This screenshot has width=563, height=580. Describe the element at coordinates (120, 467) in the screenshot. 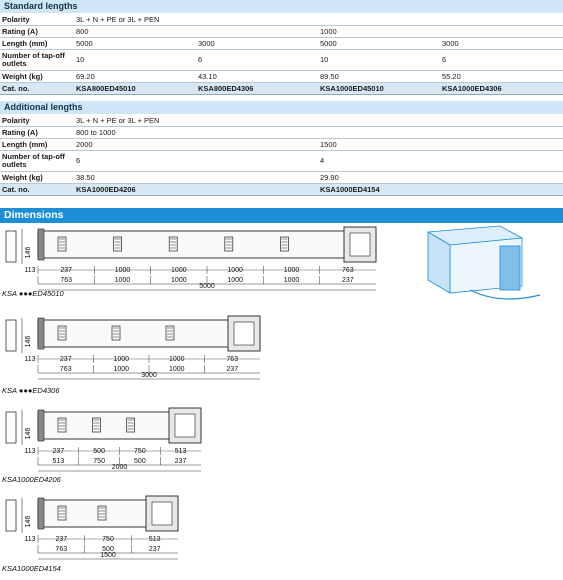

I see `total-dim-label: 2000` at that location.